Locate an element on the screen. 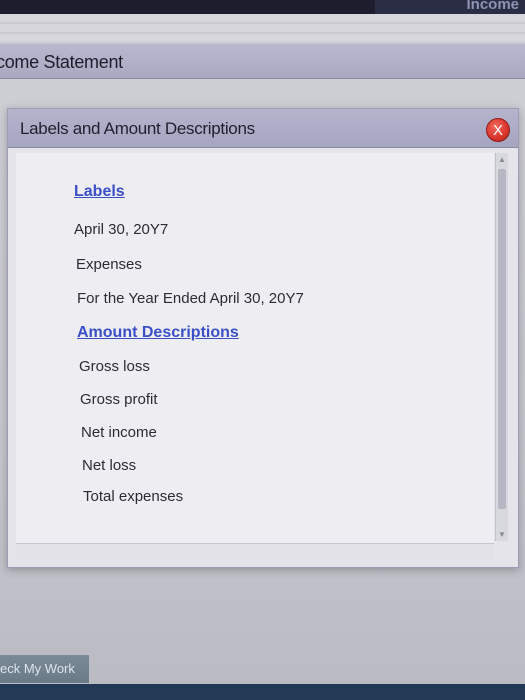 The height and width of the screenshot is (700, 525). scroll-up-icon: ▲ is located at coordinates (502, 159).